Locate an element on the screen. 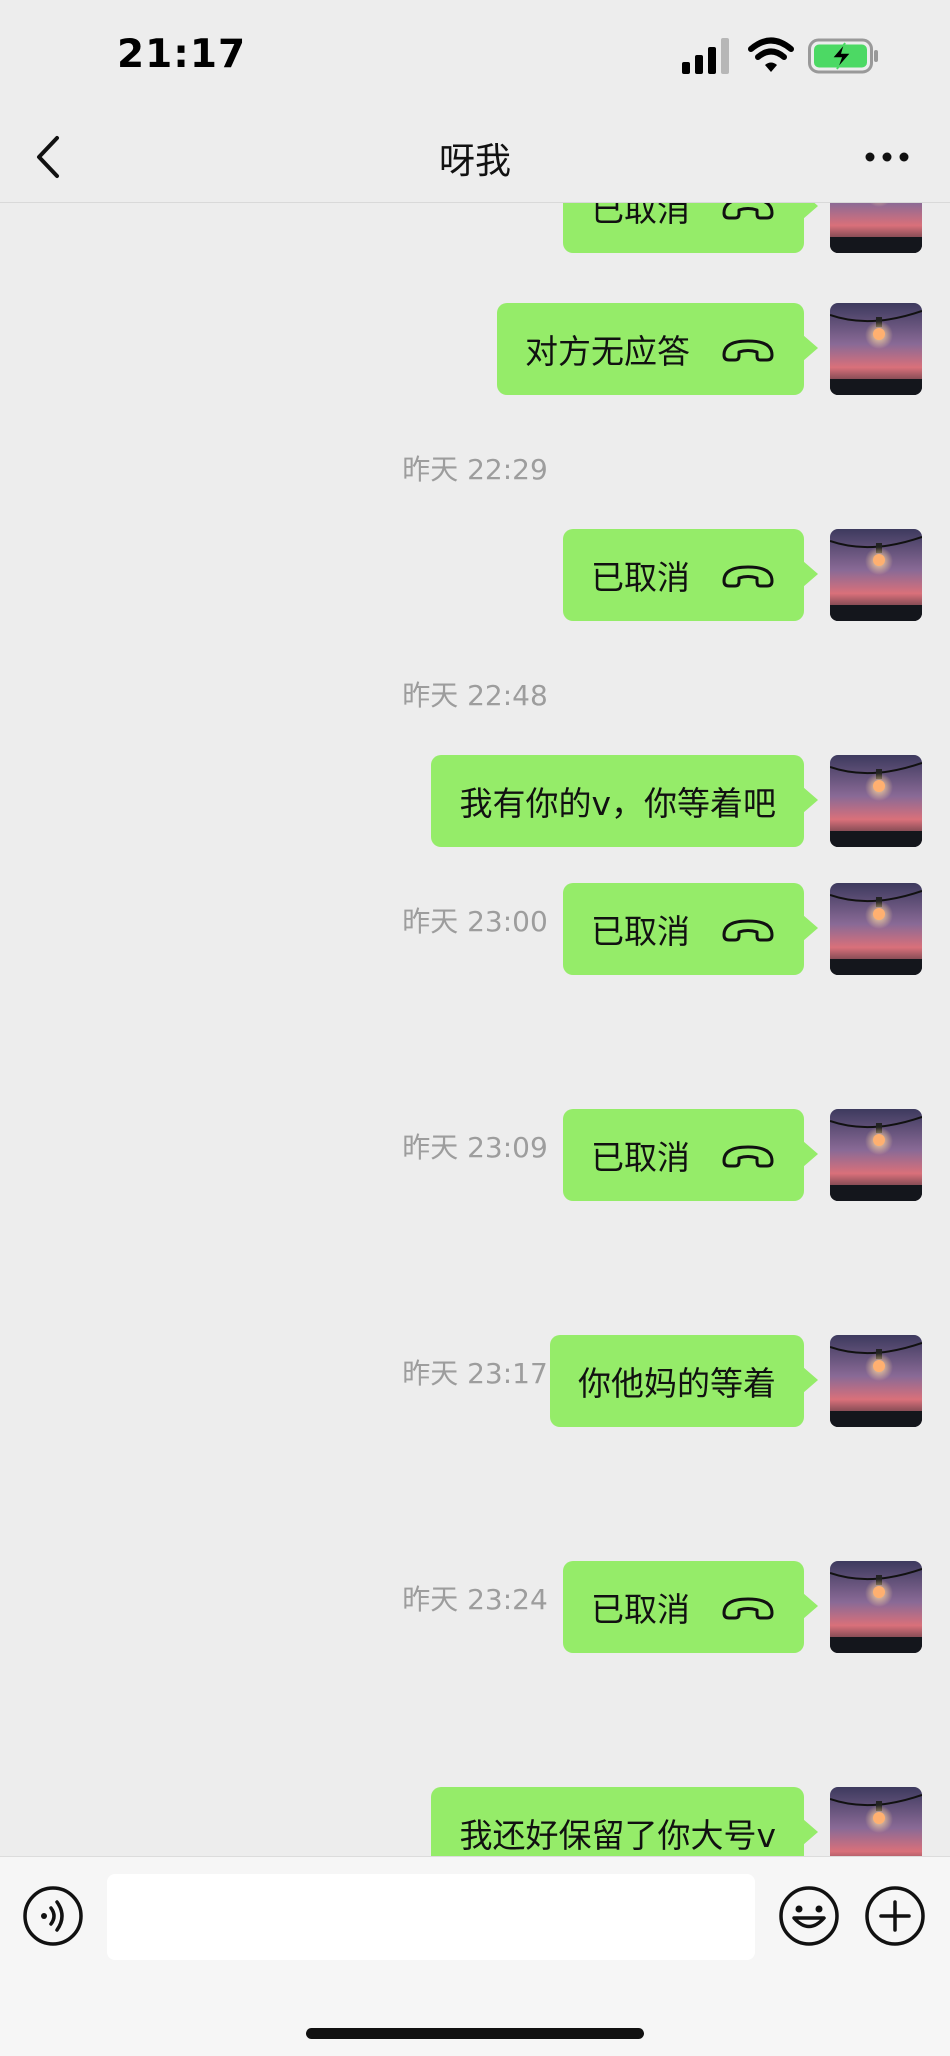  text-message: 我还好保留了你大号v is located at coordinates (472, 1821).